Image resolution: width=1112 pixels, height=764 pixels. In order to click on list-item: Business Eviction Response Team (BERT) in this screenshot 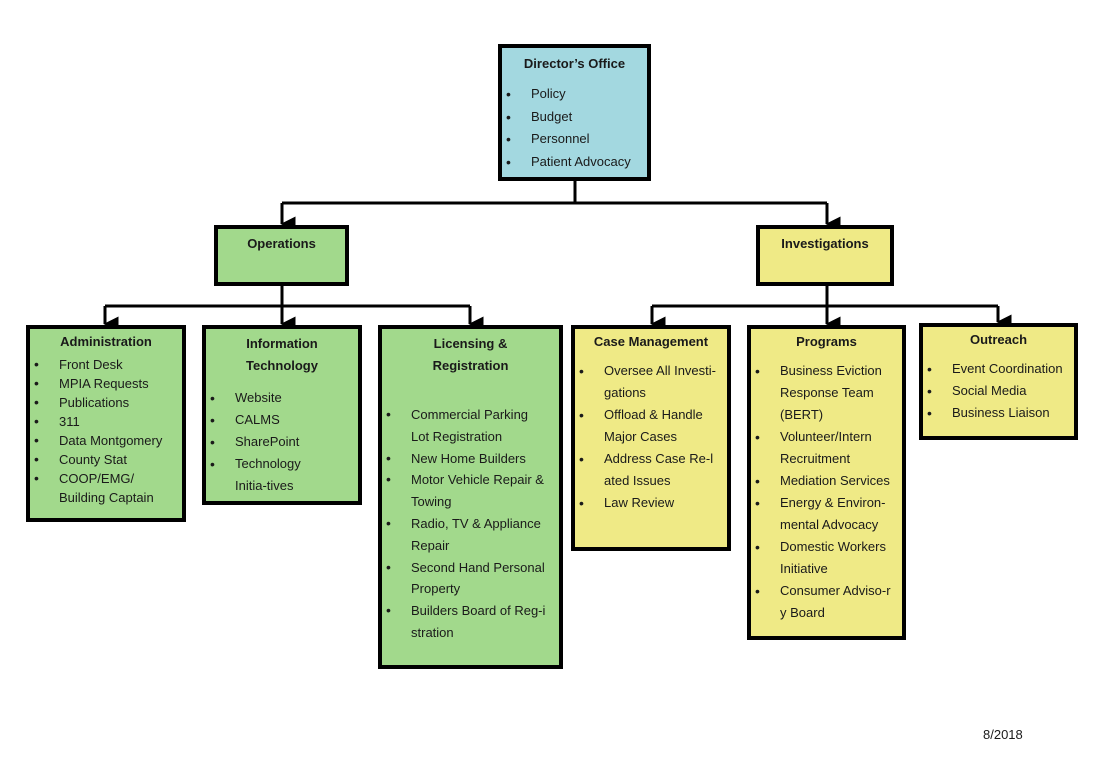, I will do `click(818, 393)`.